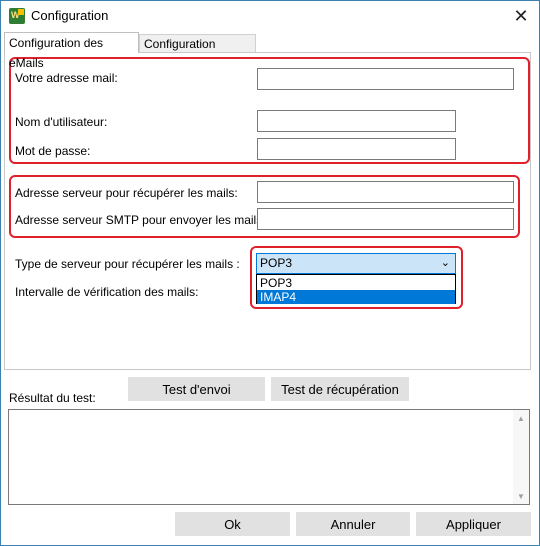 This screenshot has height=546, width=540. I want to click on scroll-down-icon: ▼, so click(521, 496).